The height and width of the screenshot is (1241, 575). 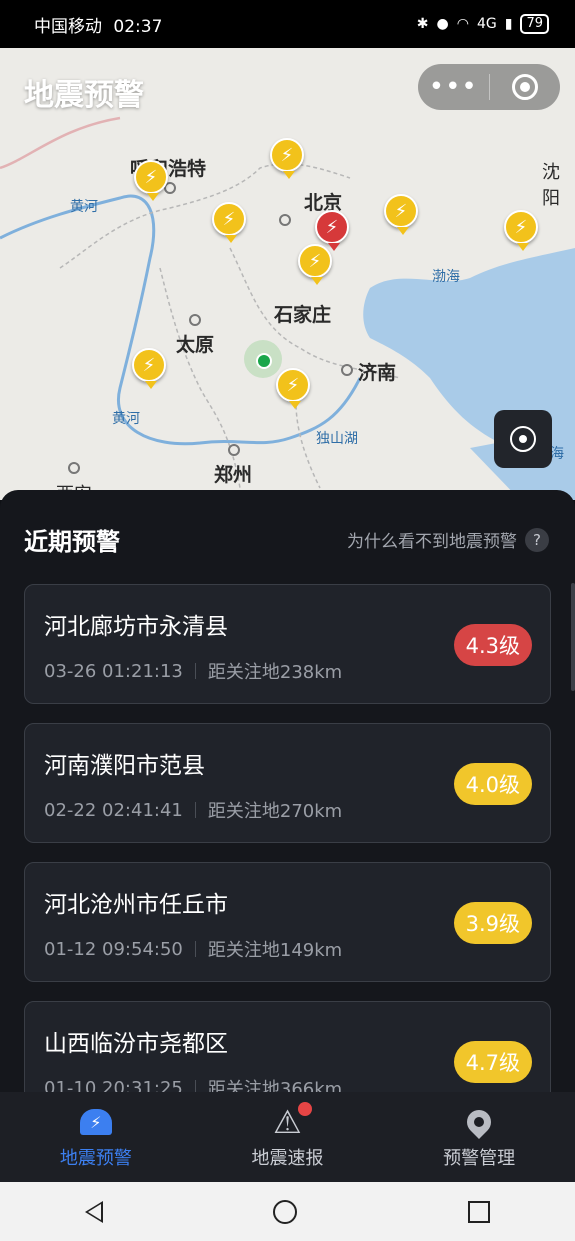 I want to click on status-bar: 中国移动 02:37 ✱ ● ◠ 4G ▮ 79, so click(x=287, y=24).